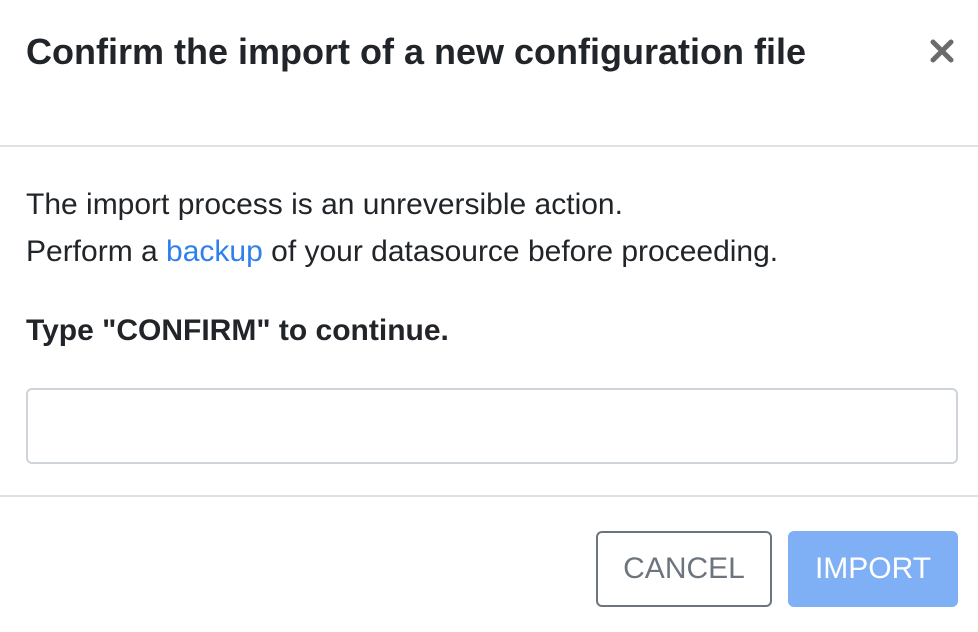 The image size is (978, 632). I want to click on close-button, so click(942, 51).